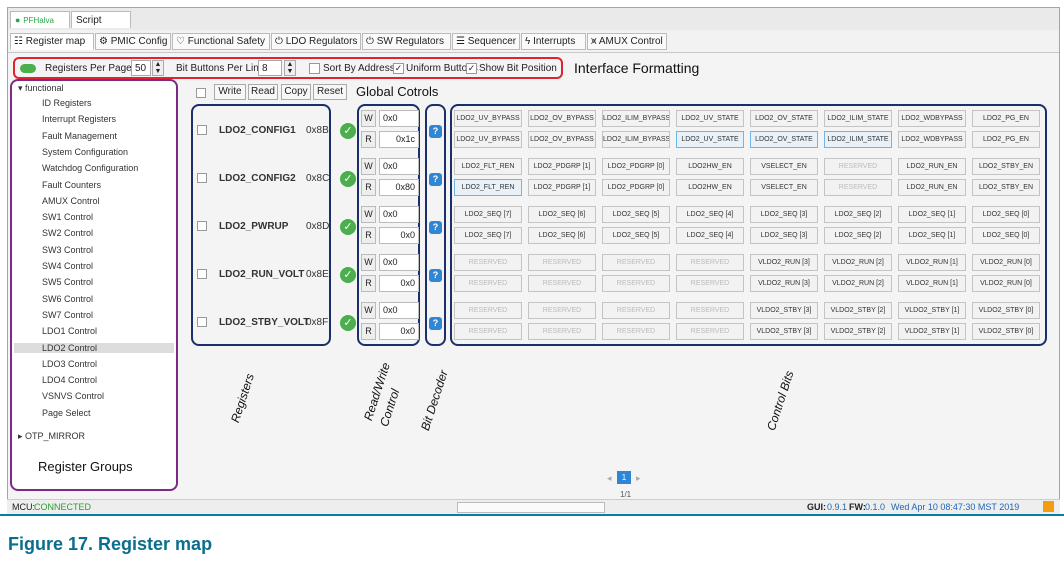 The width and height of the screenshot is (1064, 565). Describe the element at coordinates (488, 214) in the screenshot. I see `bit-button-write: LDO2_SEQ [7]` at that location.